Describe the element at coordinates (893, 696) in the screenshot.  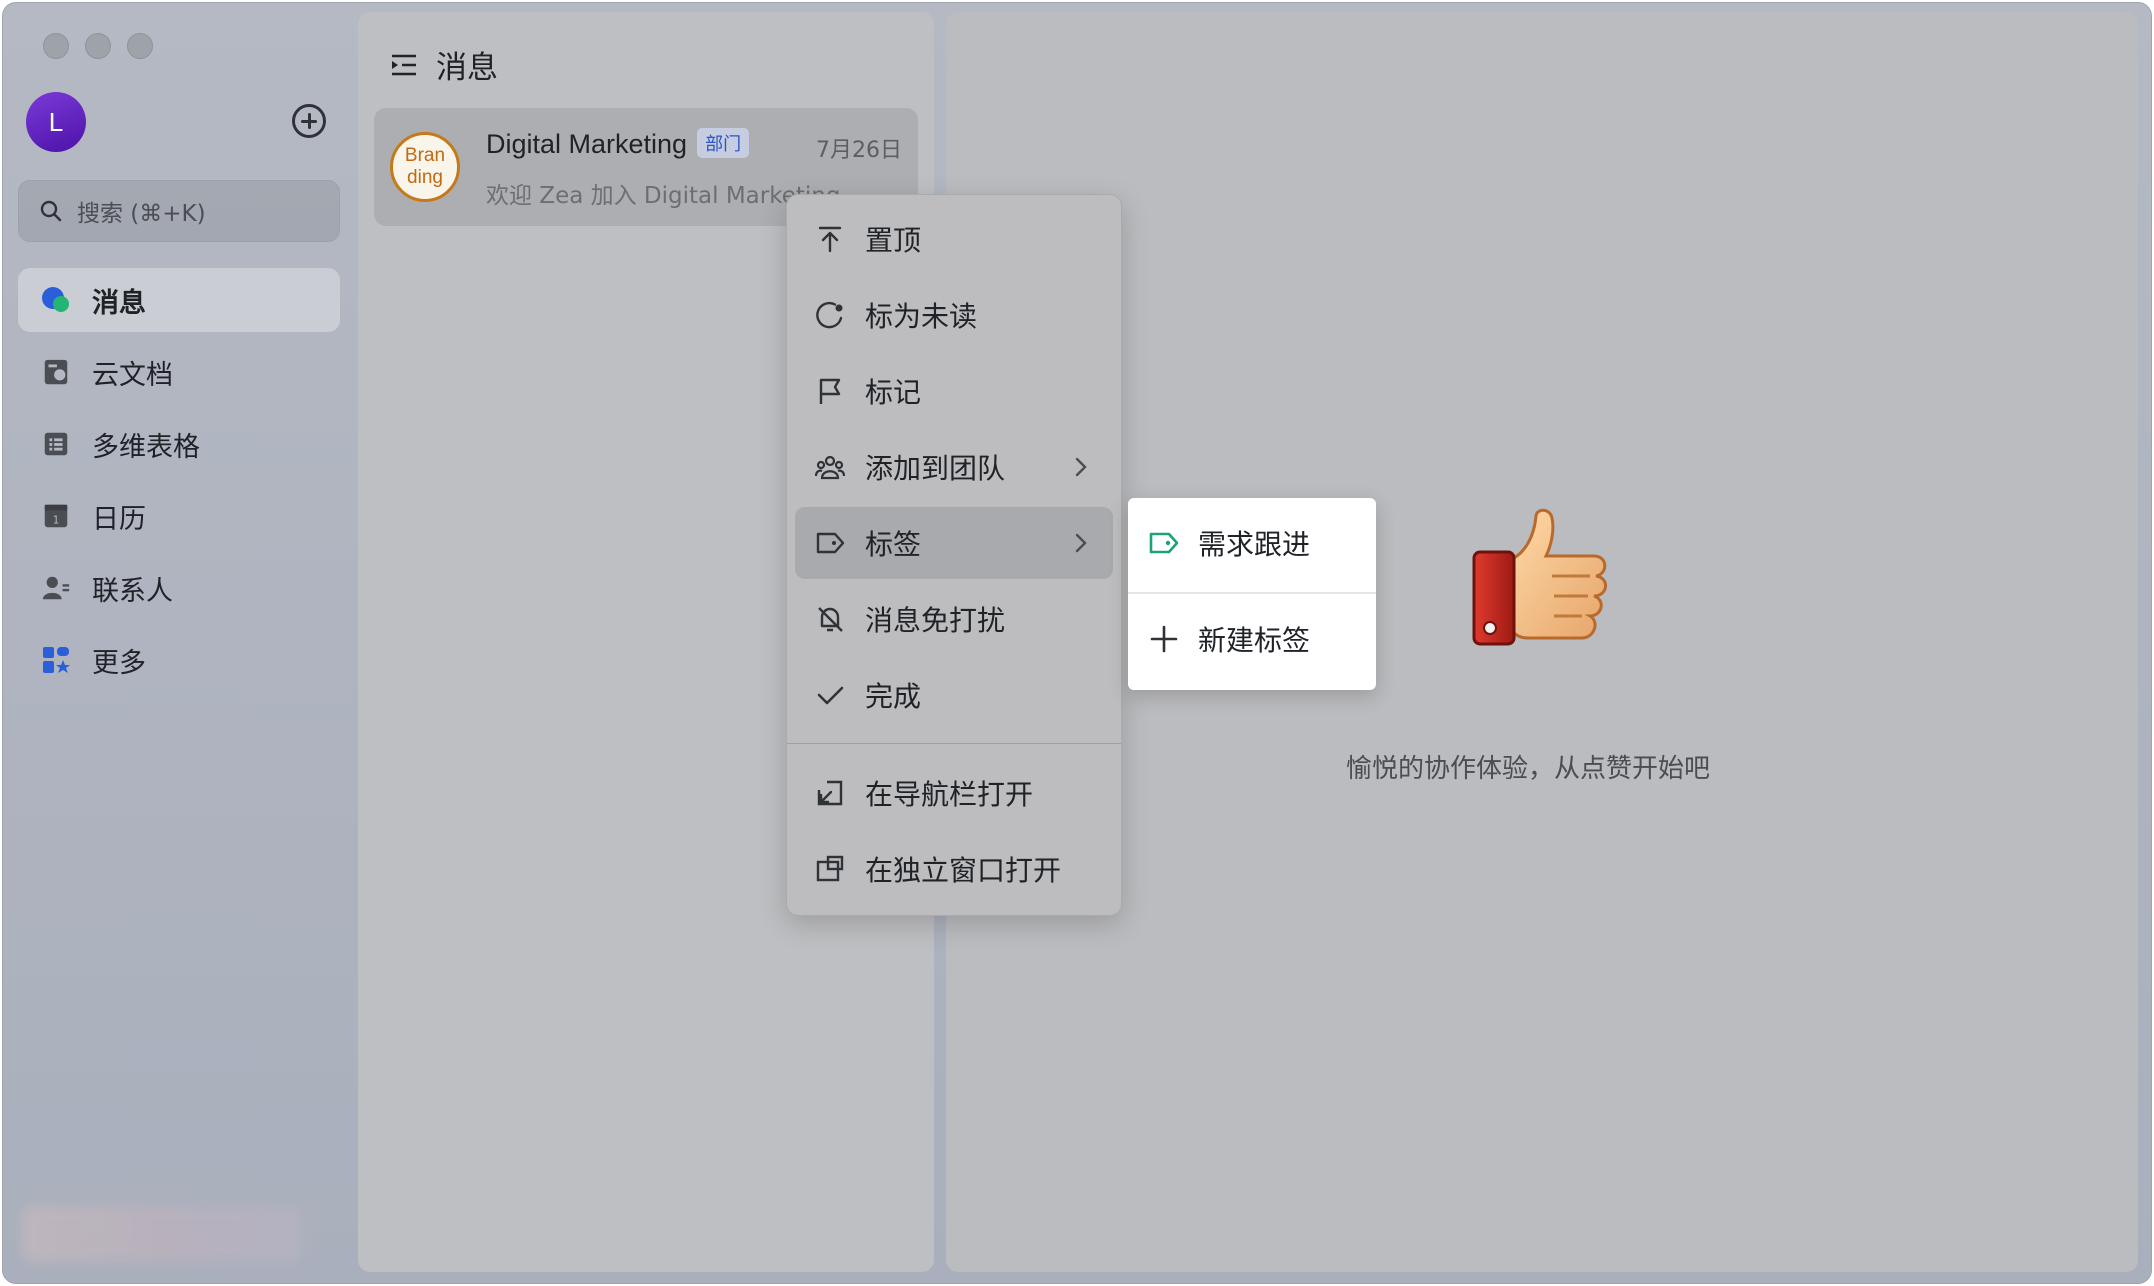
I see `menu-item-label: 完成` at that location.